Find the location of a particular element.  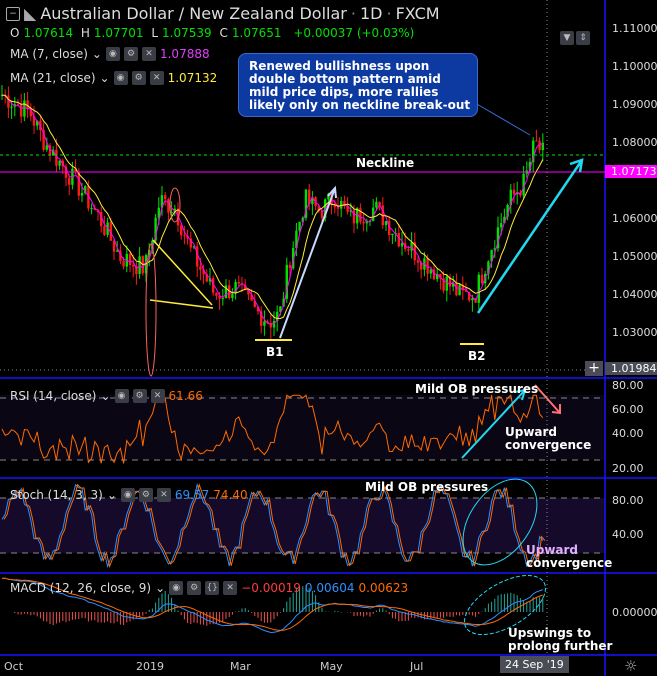

ma7-legend: MA (7, close) ⌄ ◉ ⚙ ✕ 1.07888 is located at coordinates (110, 54).